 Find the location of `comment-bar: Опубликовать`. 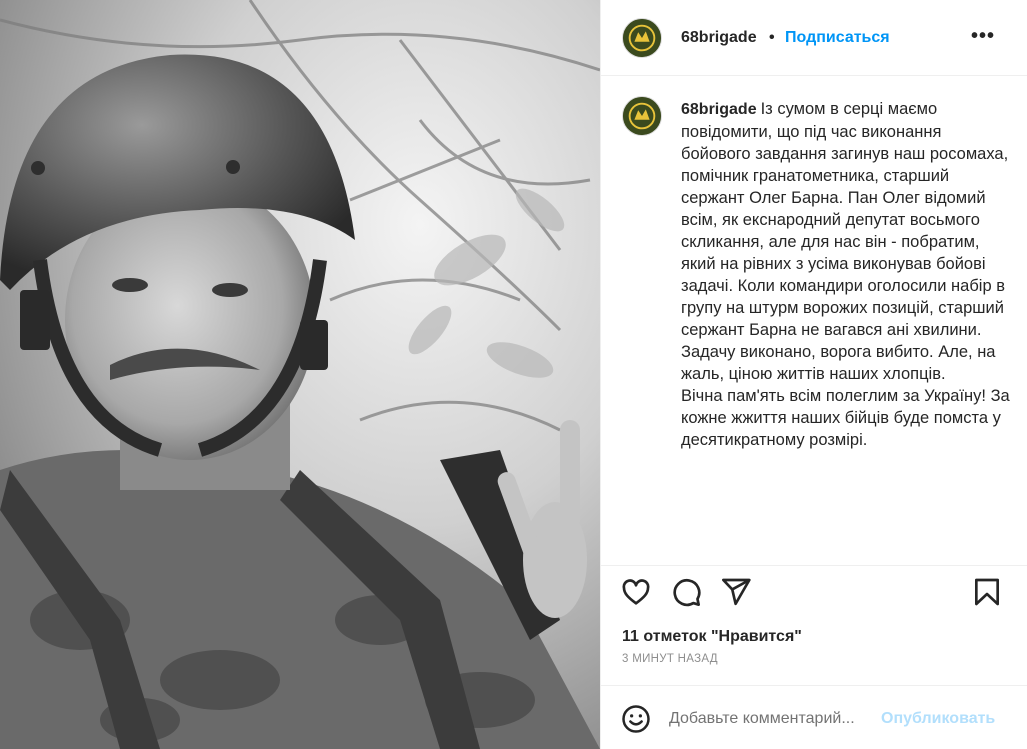

comment-bar: Опубликовать is located at coordinates (814, 717).